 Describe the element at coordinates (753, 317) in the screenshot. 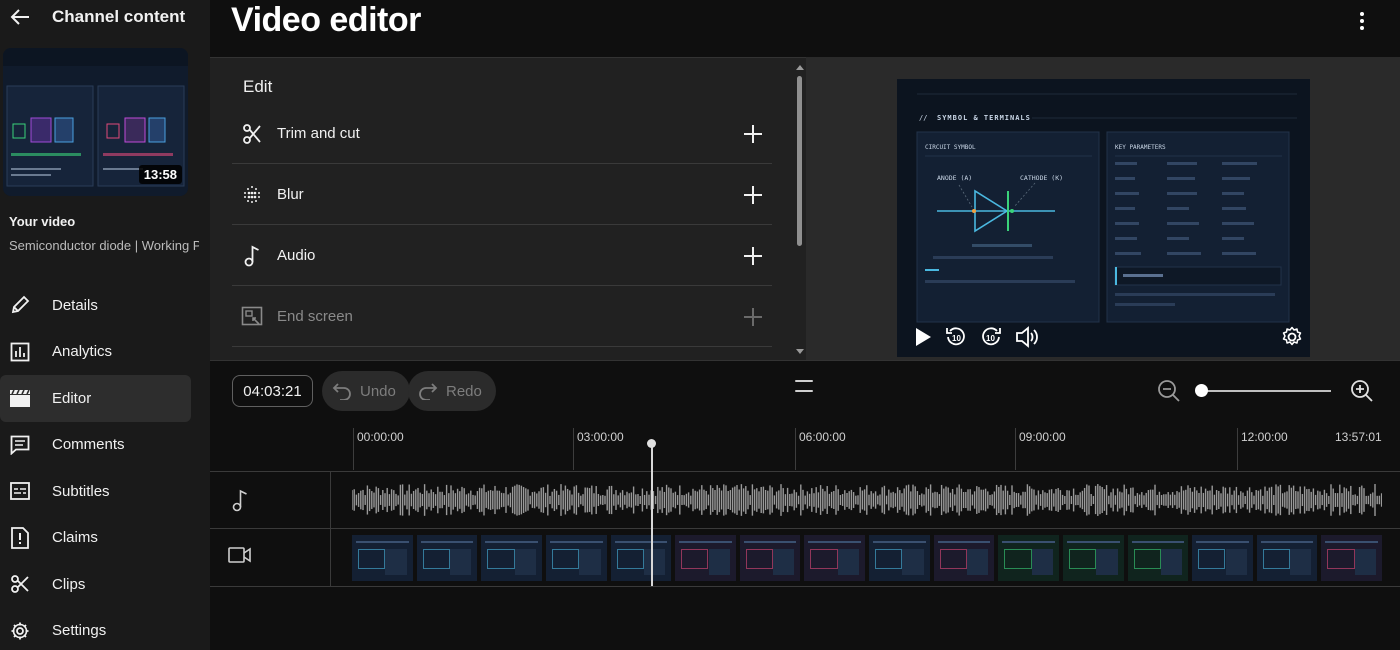

I see `add-end-screen-button` at that location.